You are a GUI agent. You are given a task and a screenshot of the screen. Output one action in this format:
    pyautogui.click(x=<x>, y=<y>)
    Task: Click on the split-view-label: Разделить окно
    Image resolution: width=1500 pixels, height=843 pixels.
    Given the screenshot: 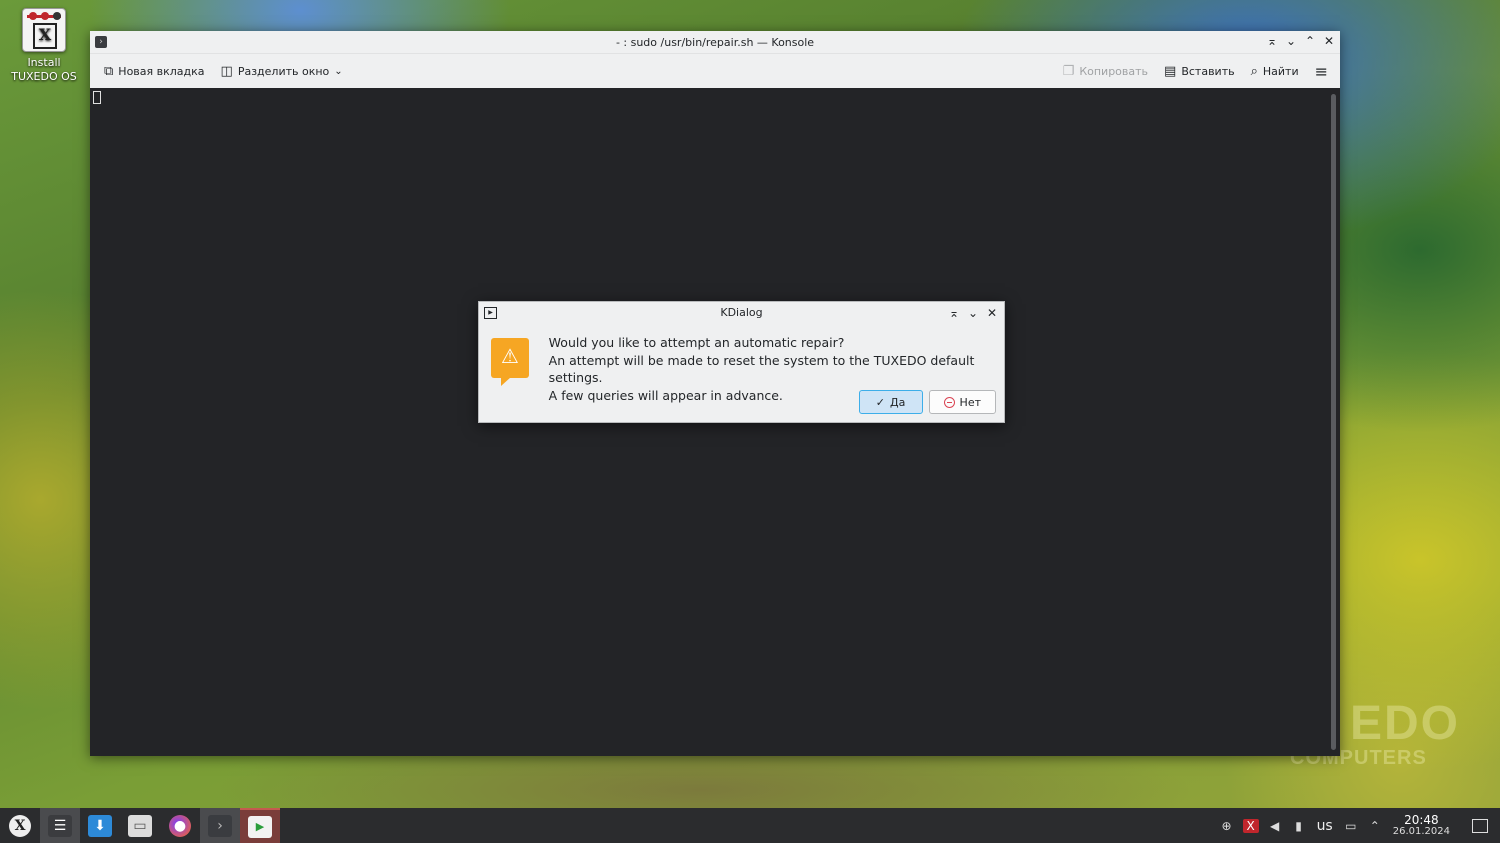 What is the action you would take?
    pyautogui.click(x=283, y=71)
    